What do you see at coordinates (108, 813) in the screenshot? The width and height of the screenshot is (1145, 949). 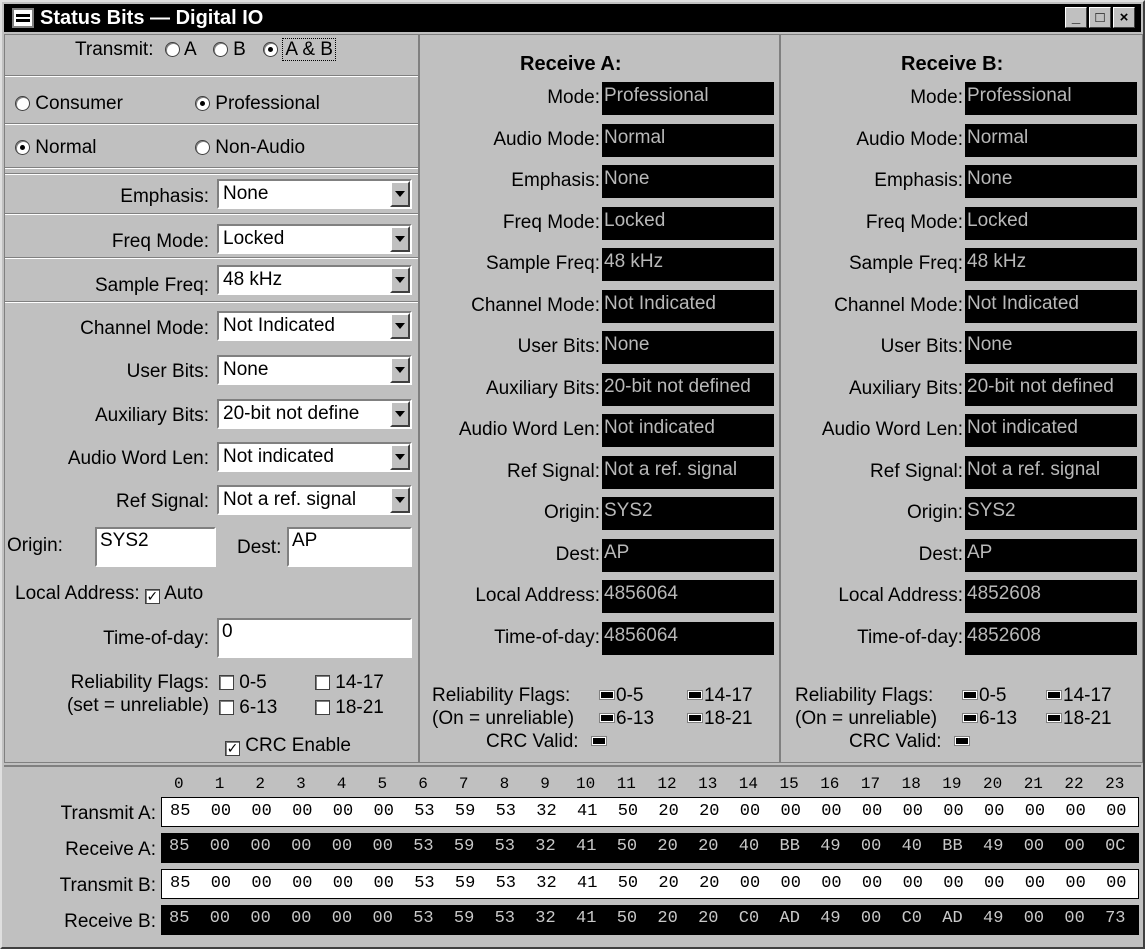 I see `hex-row-label: Transmit A:` at bounding box center [108, 813].